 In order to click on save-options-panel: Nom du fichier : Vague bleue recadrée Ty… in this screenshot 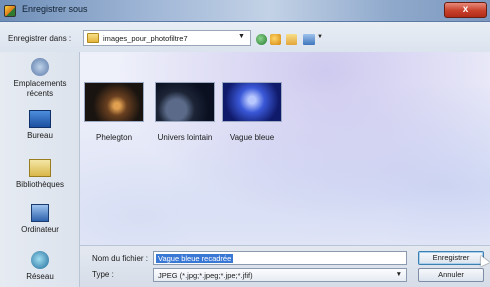, I will do `click(285, 266)`.